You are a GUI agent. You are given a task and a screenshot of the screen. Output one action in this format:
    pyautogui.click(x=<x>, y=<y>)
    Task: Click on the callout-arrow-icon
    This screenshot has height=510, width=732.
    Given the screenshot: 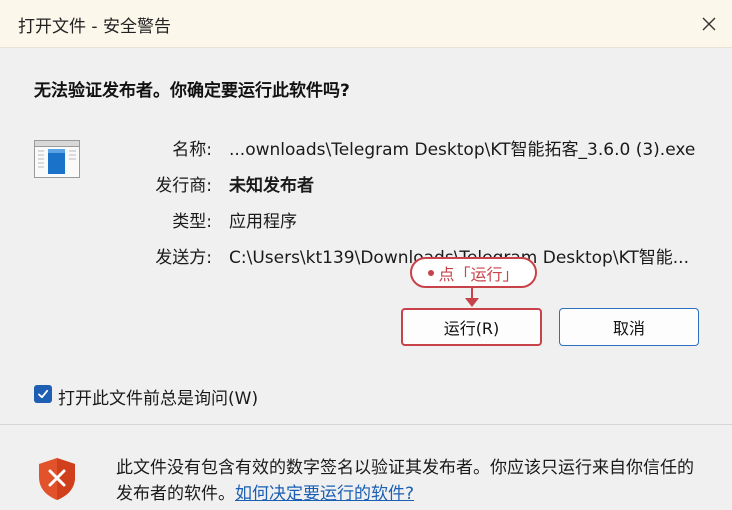 What is the action you would take?
    pyautogui.click(x=472, y=297)
    